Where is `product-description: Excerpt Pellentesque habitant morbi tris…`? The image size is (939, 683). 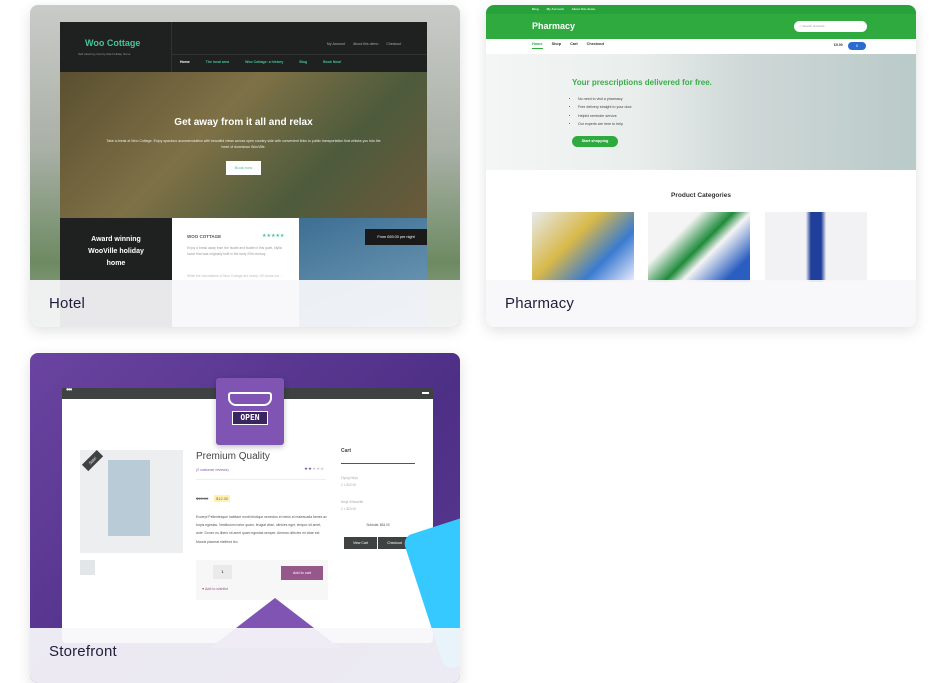 product-description: Excerpt Pellentesque habitant morbi tris… is located at coordinates (261, 529).